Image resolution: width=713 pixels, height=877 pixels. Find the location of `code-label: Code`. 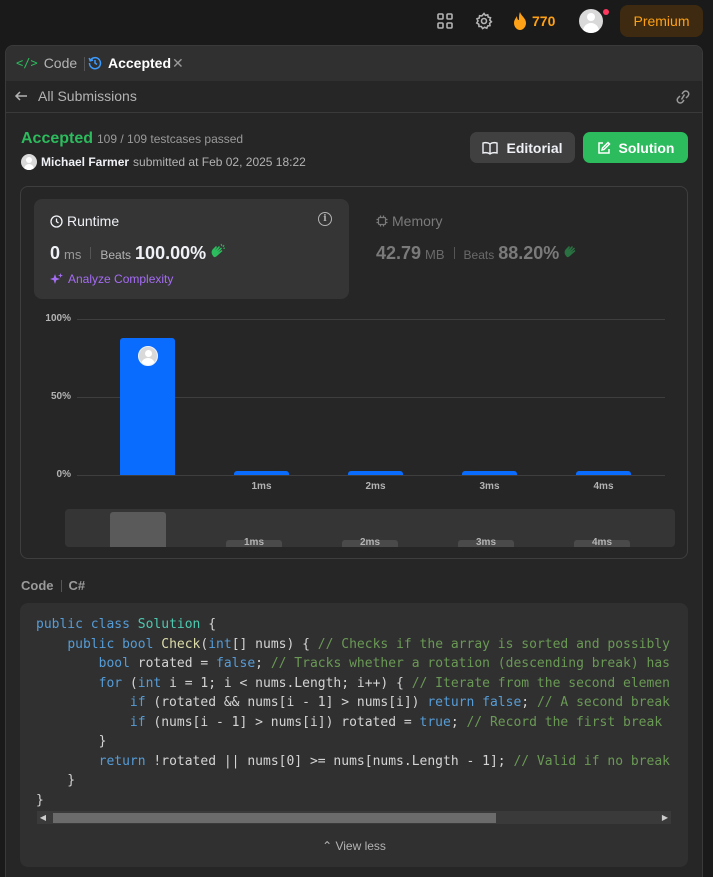

code-label: Code is located at coordinates (37, 585).